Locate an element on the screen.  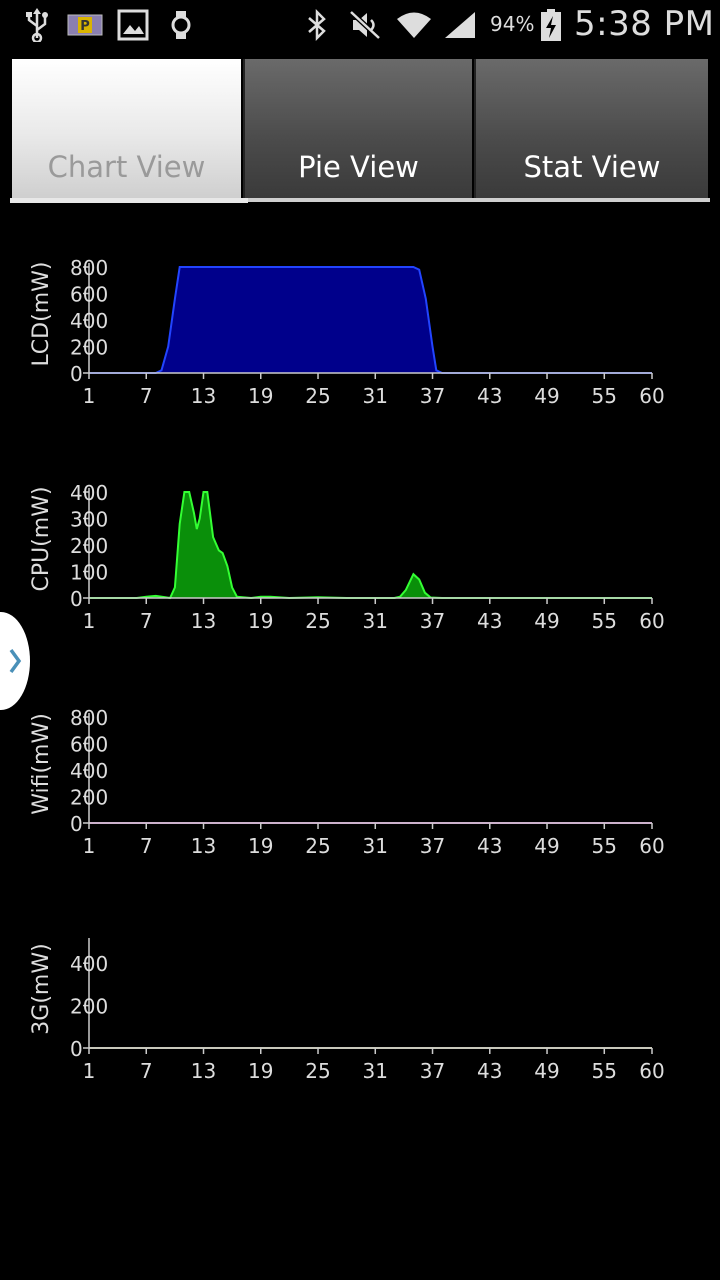
status-bar: P 94% 5:38 PM is located at coordinates (360, 25).